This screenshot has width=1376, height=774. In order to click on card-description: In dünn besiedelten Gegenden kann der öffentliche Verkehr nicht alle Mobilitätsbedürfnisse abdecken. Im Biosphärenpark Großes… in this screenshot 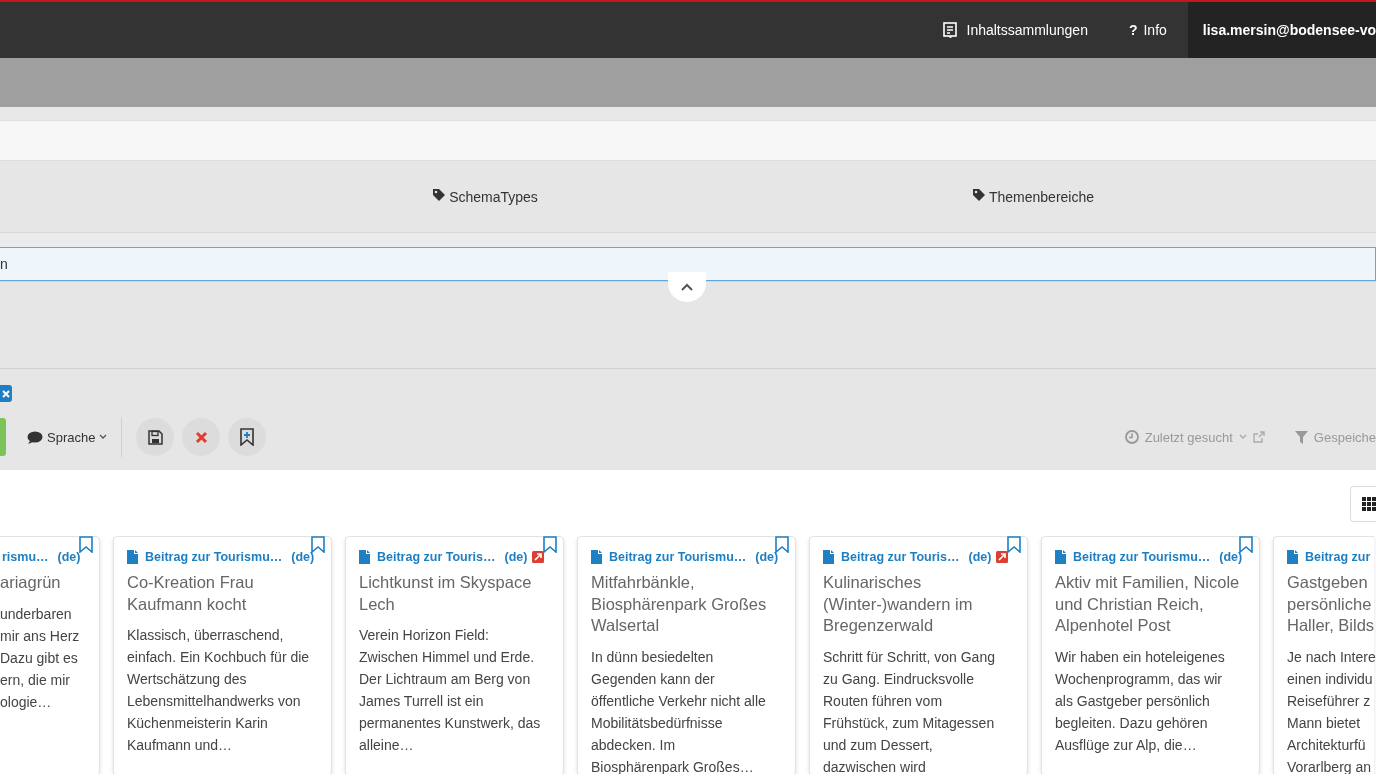, I will do `click(679, 710)`.